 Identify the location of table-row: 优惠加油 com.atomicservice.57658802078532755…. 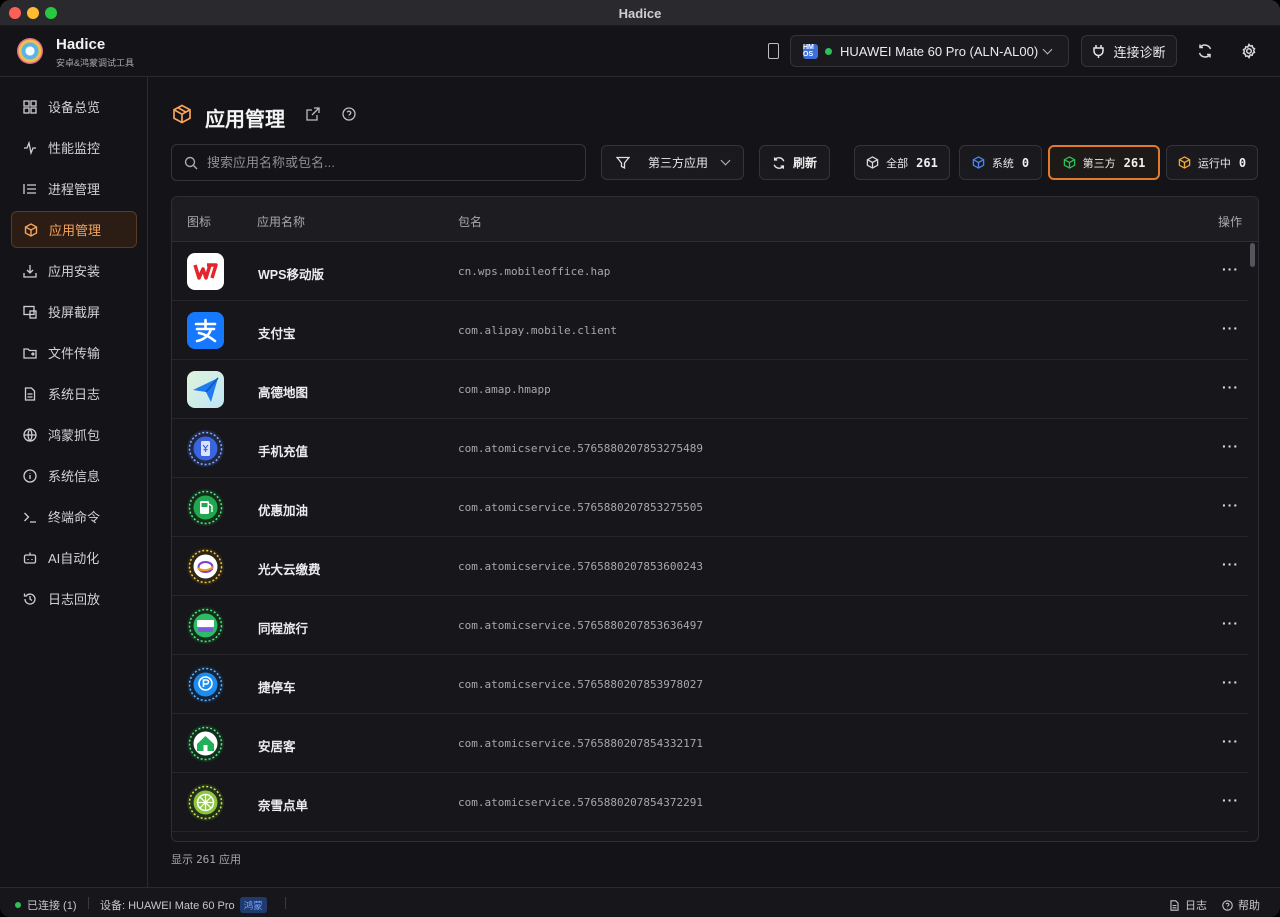
(710, 507).